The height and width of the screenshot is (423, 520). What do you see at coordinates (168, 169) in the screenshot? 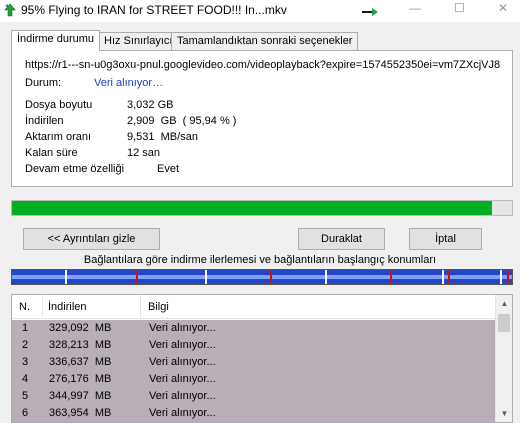
I see `resume-capability-value: Evet` at bounding box center [168, 169].